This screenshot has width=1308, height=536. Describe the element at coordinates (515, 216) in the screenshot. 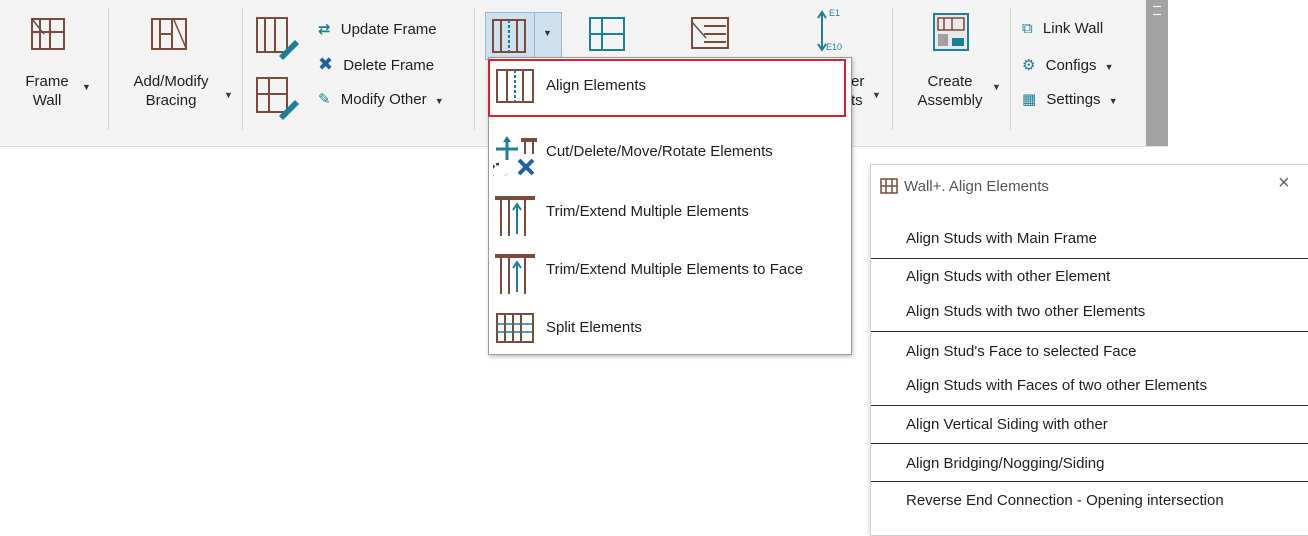

I see `trim-extend-icon` at that location.